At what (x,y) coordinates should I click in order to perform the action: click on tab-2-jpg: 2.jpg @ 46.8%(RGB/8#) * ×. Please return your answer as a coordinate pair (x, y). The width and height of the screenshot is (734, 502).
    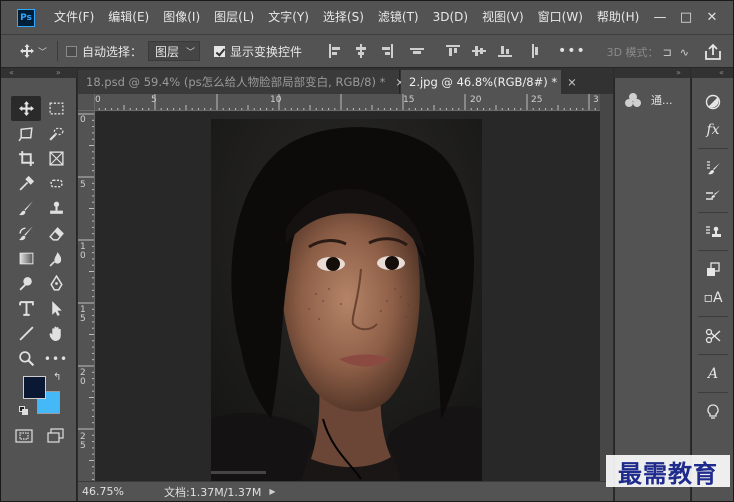
    Looking at the image, I should click on (489, 82).